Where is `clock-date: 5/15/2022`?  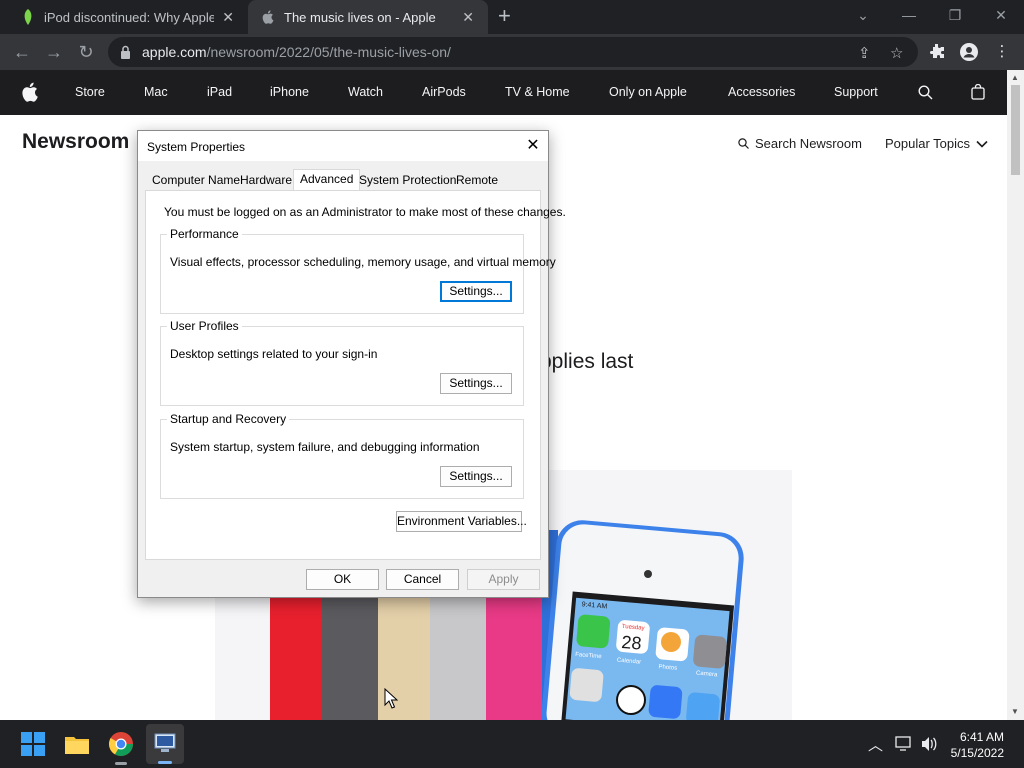 clock-date: 5/15/2022 is located at coordinates (977, 753).